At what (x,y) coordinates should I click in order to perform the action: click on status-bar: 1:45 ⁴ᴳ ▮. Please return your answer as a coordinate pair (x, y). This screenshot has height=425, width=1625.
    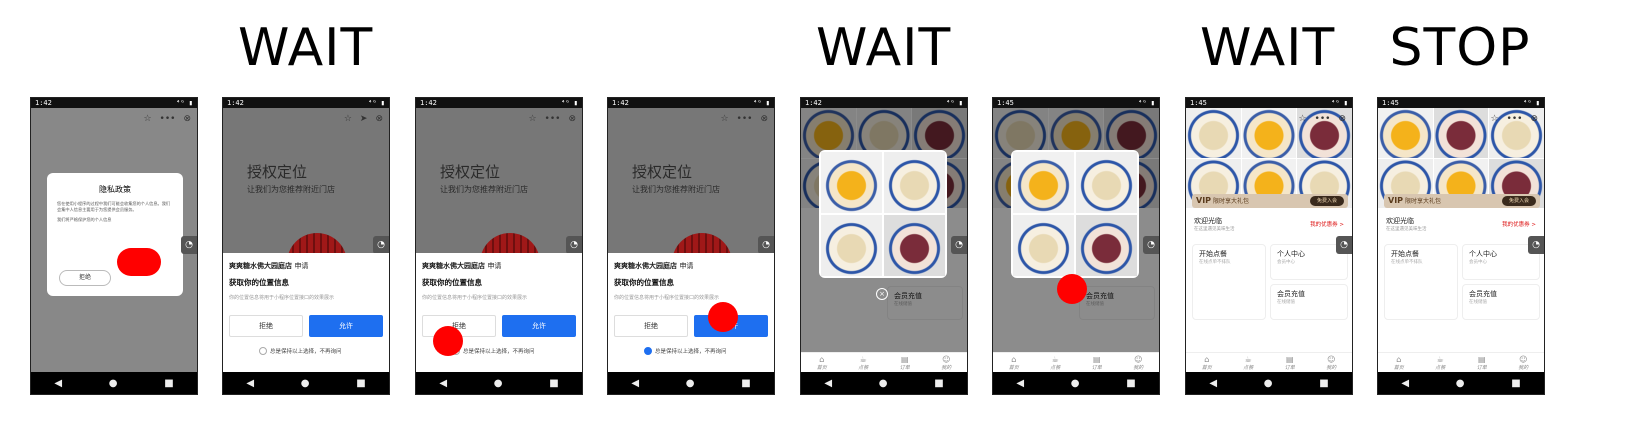
    Looking at the image, I should click on (1461, 103).